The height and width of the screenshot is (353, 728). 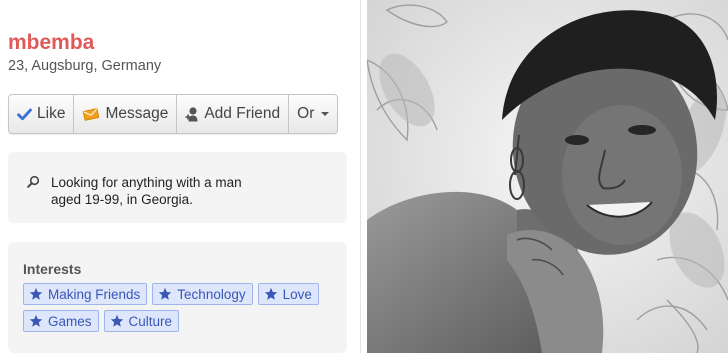 I want to click on interest-tag-label: Culture, so click(x=150, y=321).